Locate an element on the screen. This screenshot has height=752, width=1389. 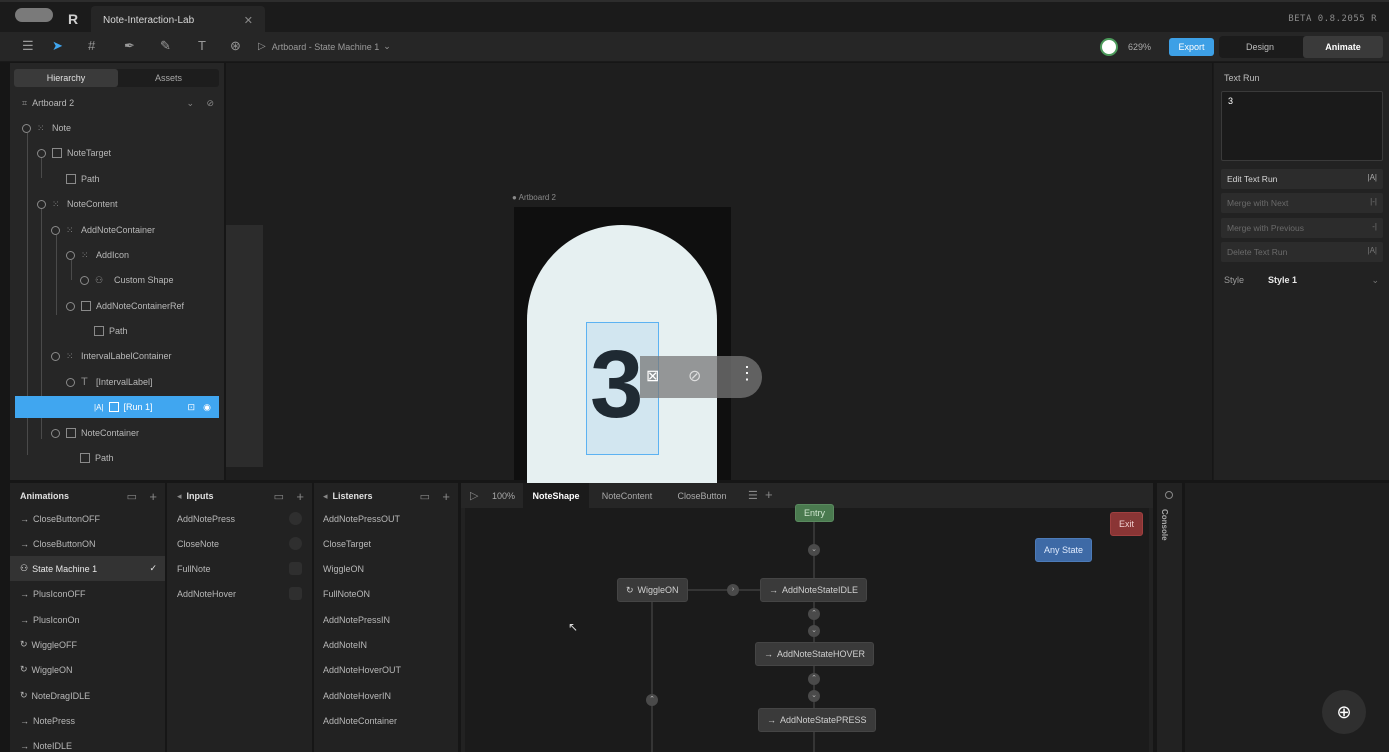
press-state-node: → AddNoteStatePRESS is located at coordinates (817, 720).